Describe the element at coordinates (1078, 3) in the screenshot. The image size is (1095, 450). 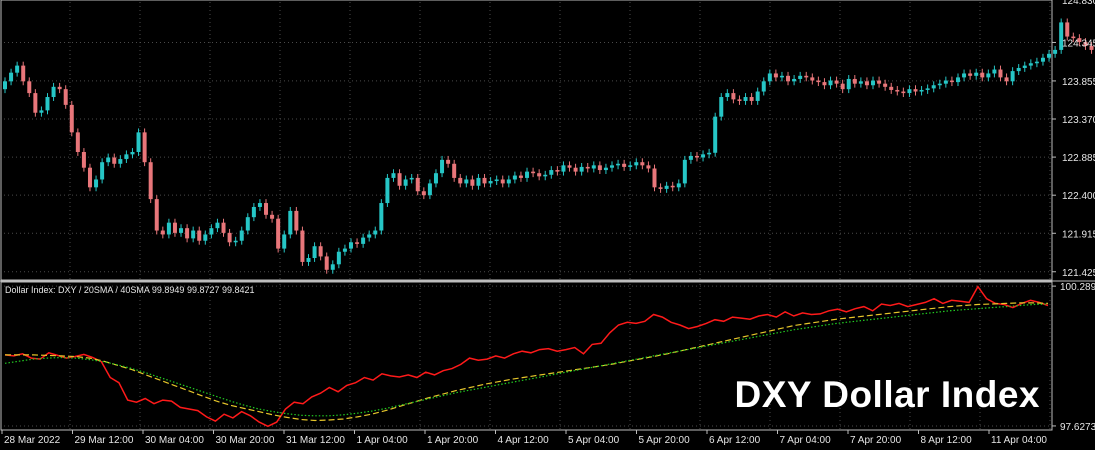
I see `y-tick-label-top: 124.830` at that location.